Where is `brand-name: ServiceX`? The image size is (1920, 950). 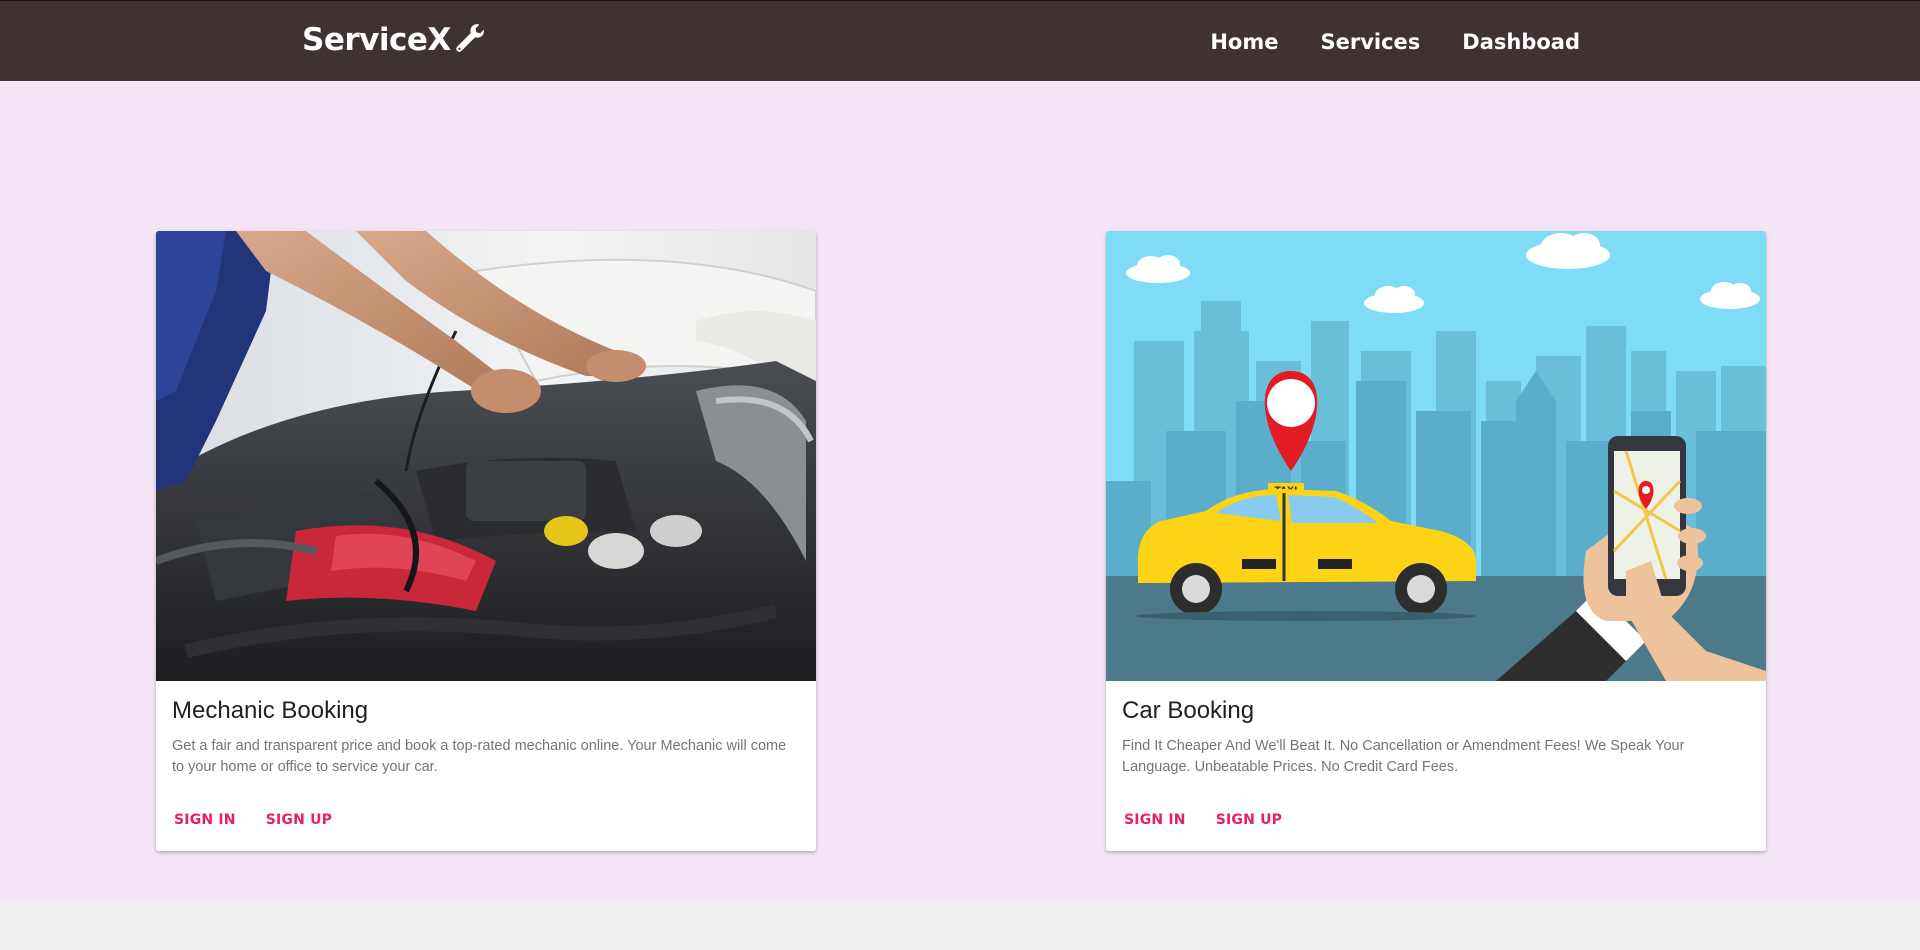
brand-name: ServiceX is located at coordinates (376, 40).